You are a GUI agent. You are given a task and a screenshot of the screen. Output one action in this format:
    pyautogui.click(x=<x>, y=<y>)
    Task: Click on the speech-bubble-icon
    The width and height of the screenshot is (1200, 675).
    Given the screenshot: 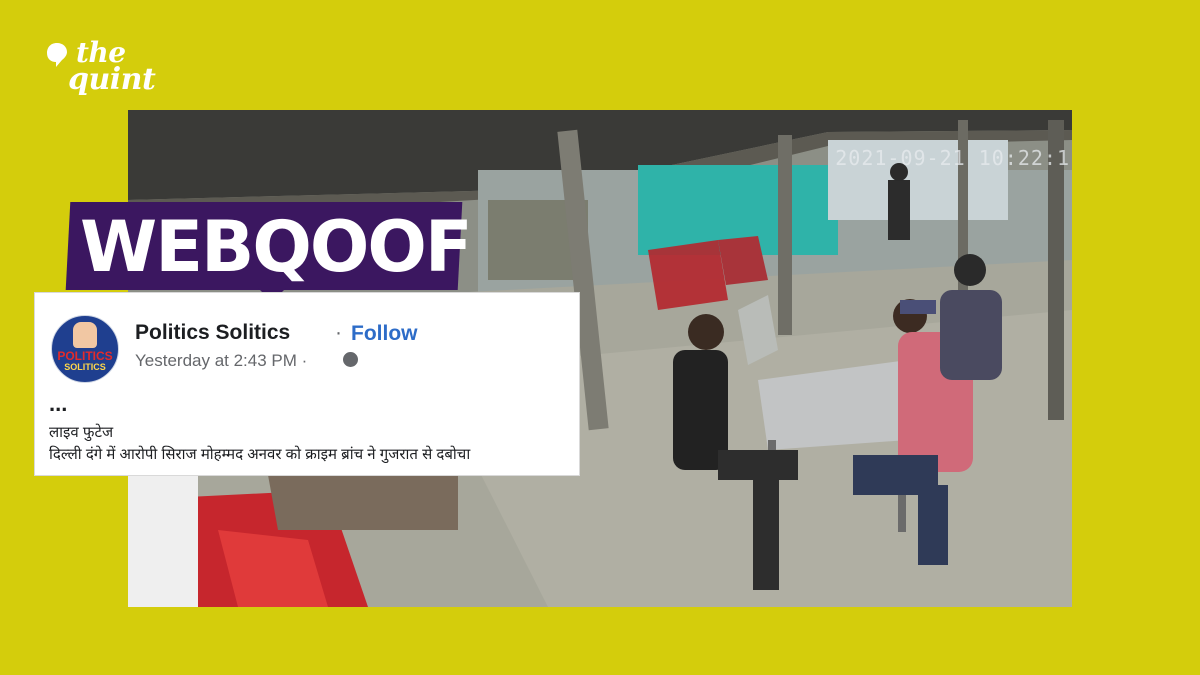 What is the action you would take?
    pyautogui.click(x=57, y=55)
    